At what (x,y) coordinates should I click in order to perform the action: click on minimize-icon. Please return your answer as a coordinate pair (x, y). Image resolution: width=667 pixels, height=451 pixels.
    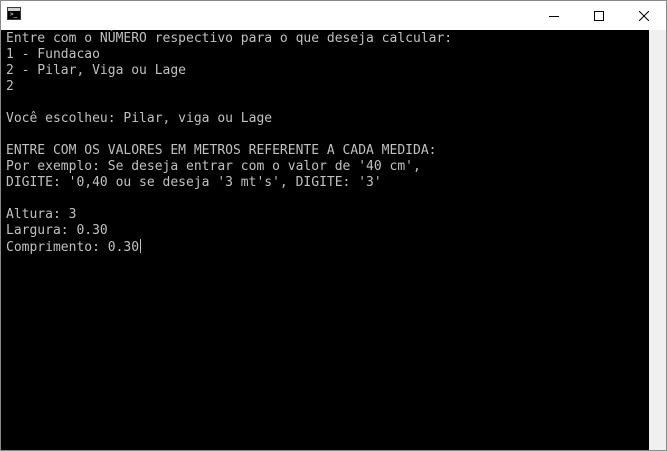
    Looking at the image, I should click on (553, 16).